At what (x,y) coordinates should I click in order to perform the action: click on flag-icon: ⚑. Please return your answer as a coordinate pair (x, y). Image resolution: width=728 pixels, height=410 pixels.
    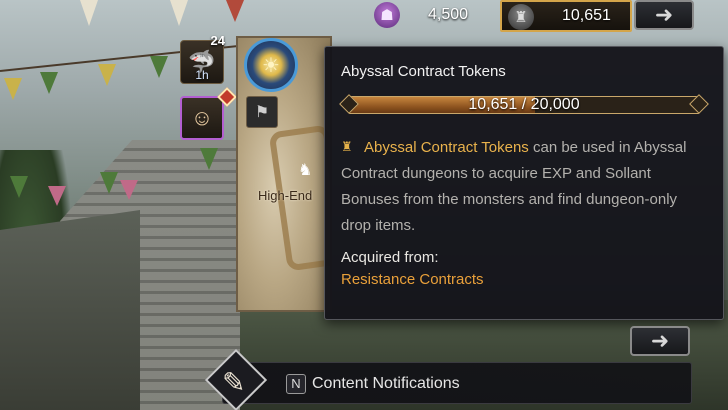
    Looking at the image, I should click on (262, 112).